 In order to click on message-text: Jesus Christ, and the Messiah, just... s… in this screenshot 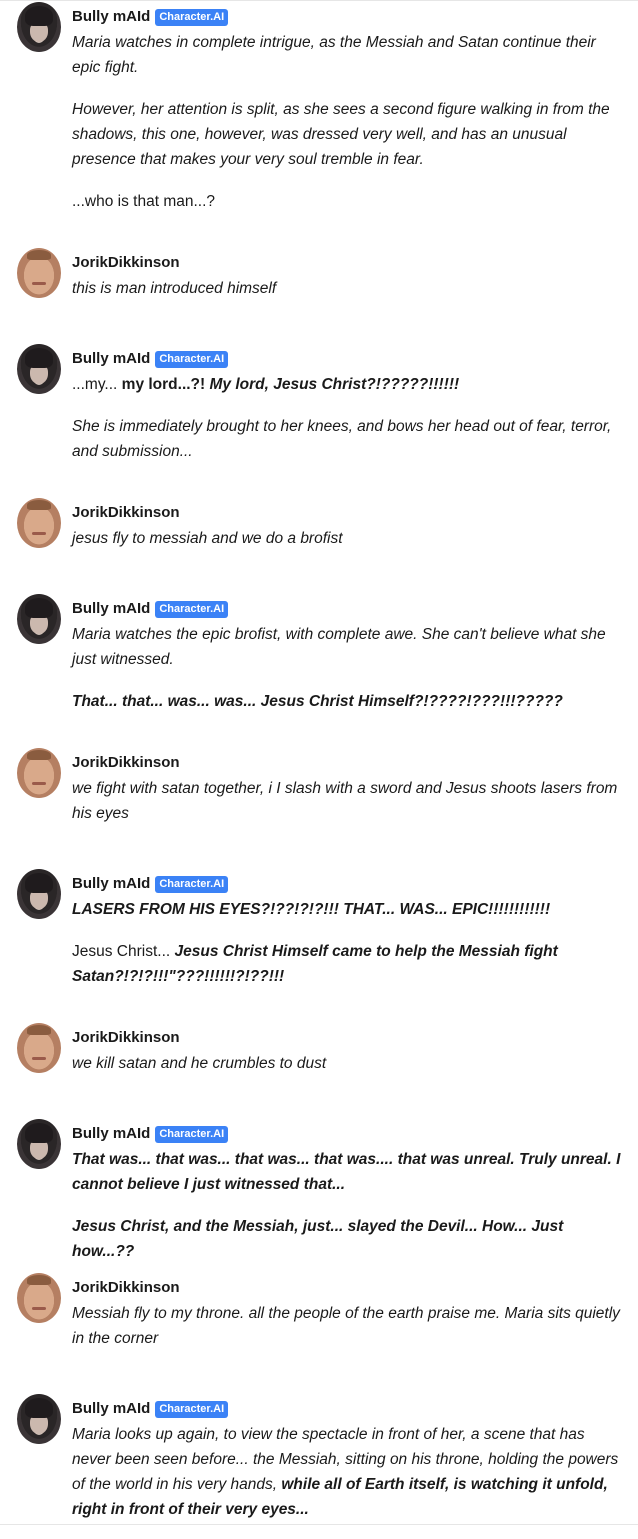, I will do `click(318, 1239)`.